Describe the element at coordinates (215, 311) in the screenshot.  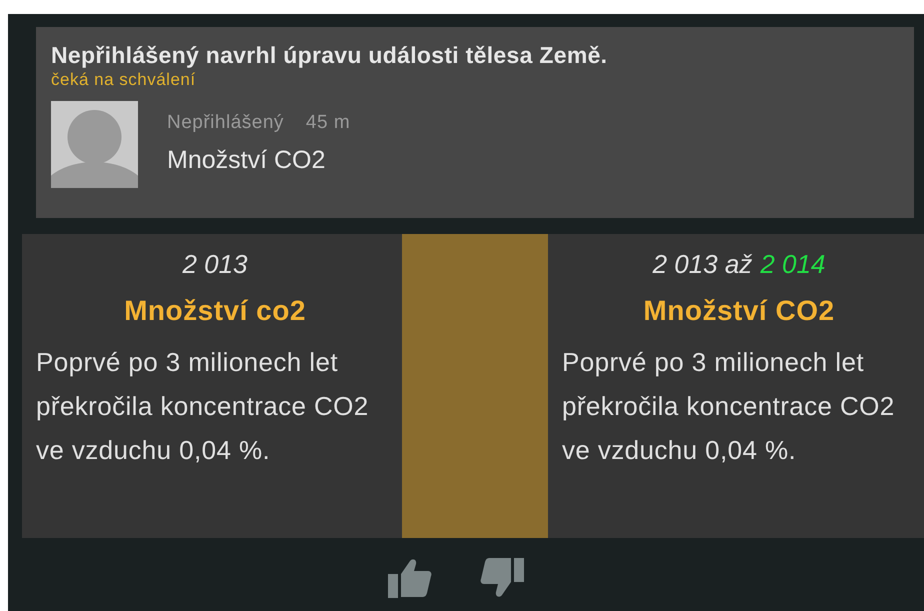
I see `event-title: Množství co2` at that location.